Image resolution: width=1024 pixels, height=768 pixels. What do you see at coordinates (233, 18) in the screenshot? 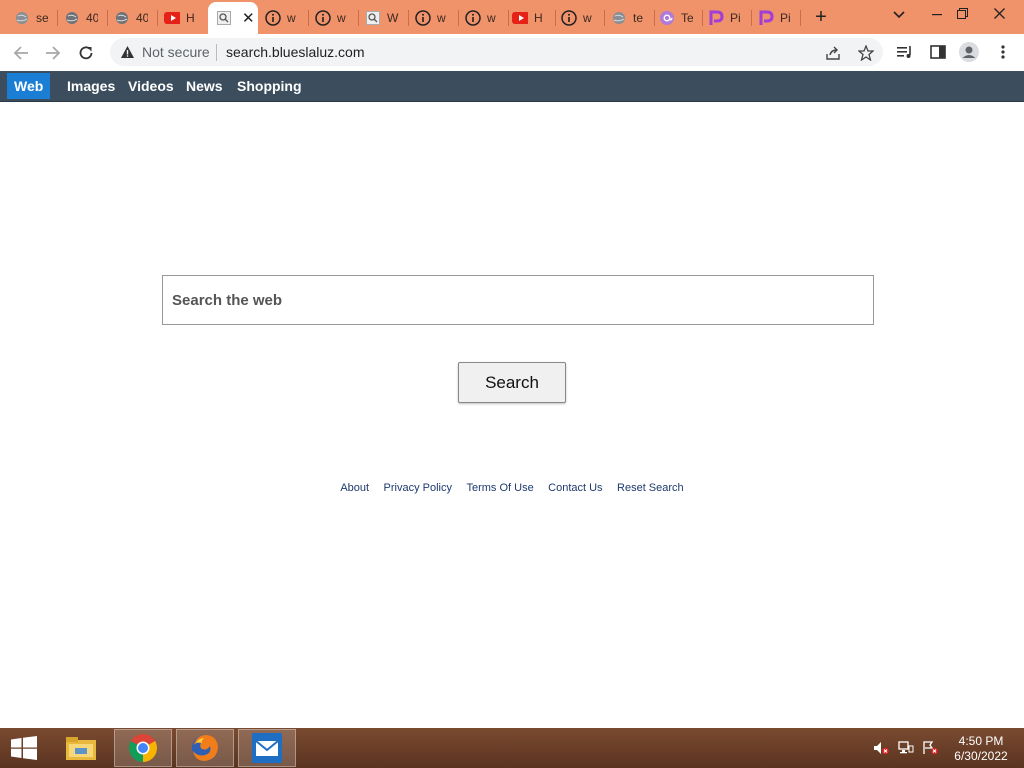
I see `browser-tab-active: ✕` at bounding box center [233, 18].